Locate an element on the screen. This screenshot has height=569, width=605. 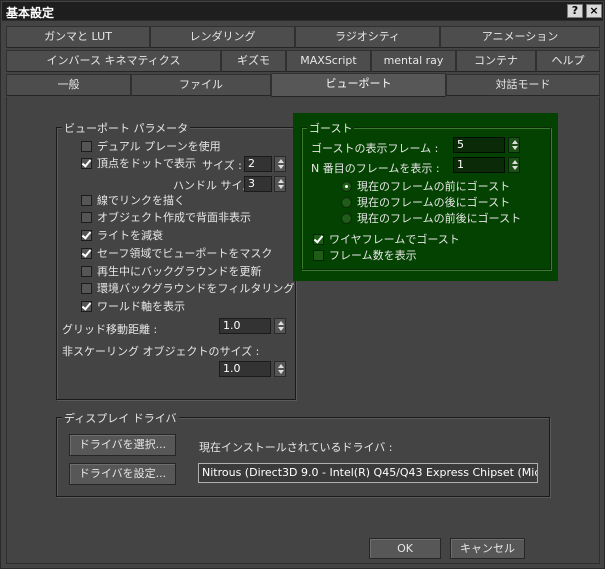
draw-links-checkbox is located at coordinates (86, 200).